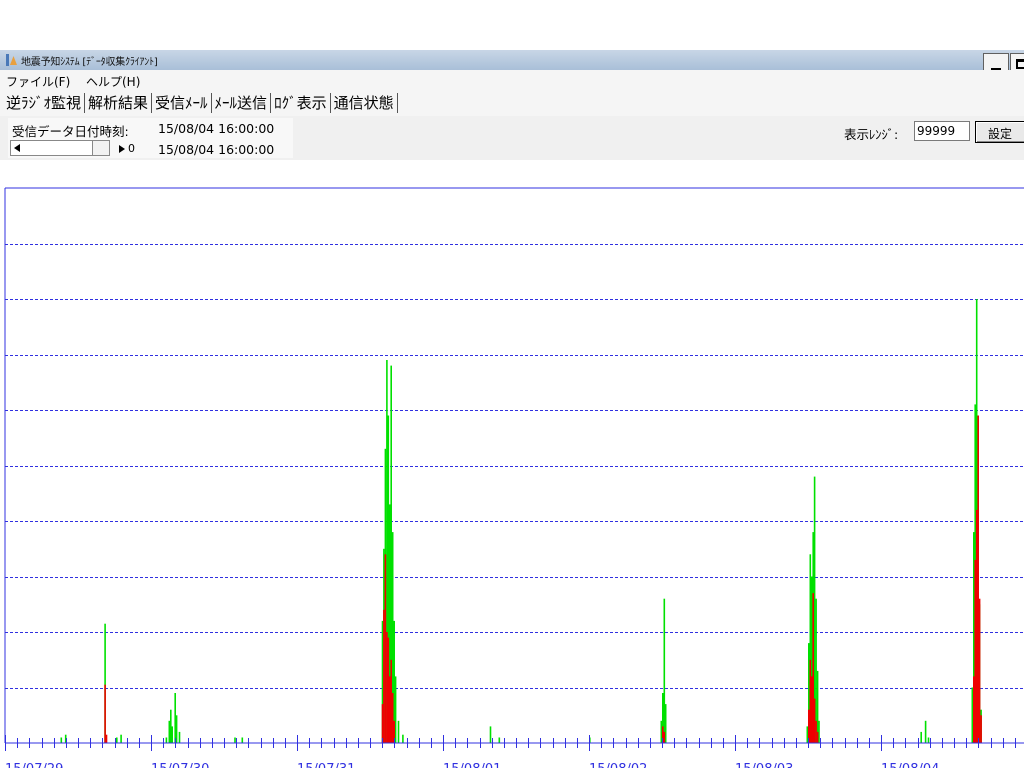 This screenshot has width=1024, height=768. I want to click on tab-received-mail: 受信ﾒｰﾙ, so click(182, 103).